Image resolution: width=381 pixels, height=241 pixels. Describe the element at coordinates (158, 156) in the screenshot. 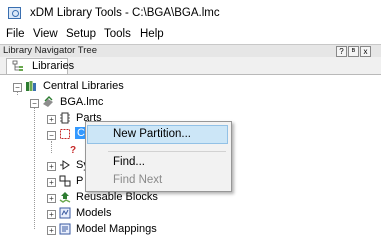

I see `context-menu: New Partition... Find... Find Next` at that location.